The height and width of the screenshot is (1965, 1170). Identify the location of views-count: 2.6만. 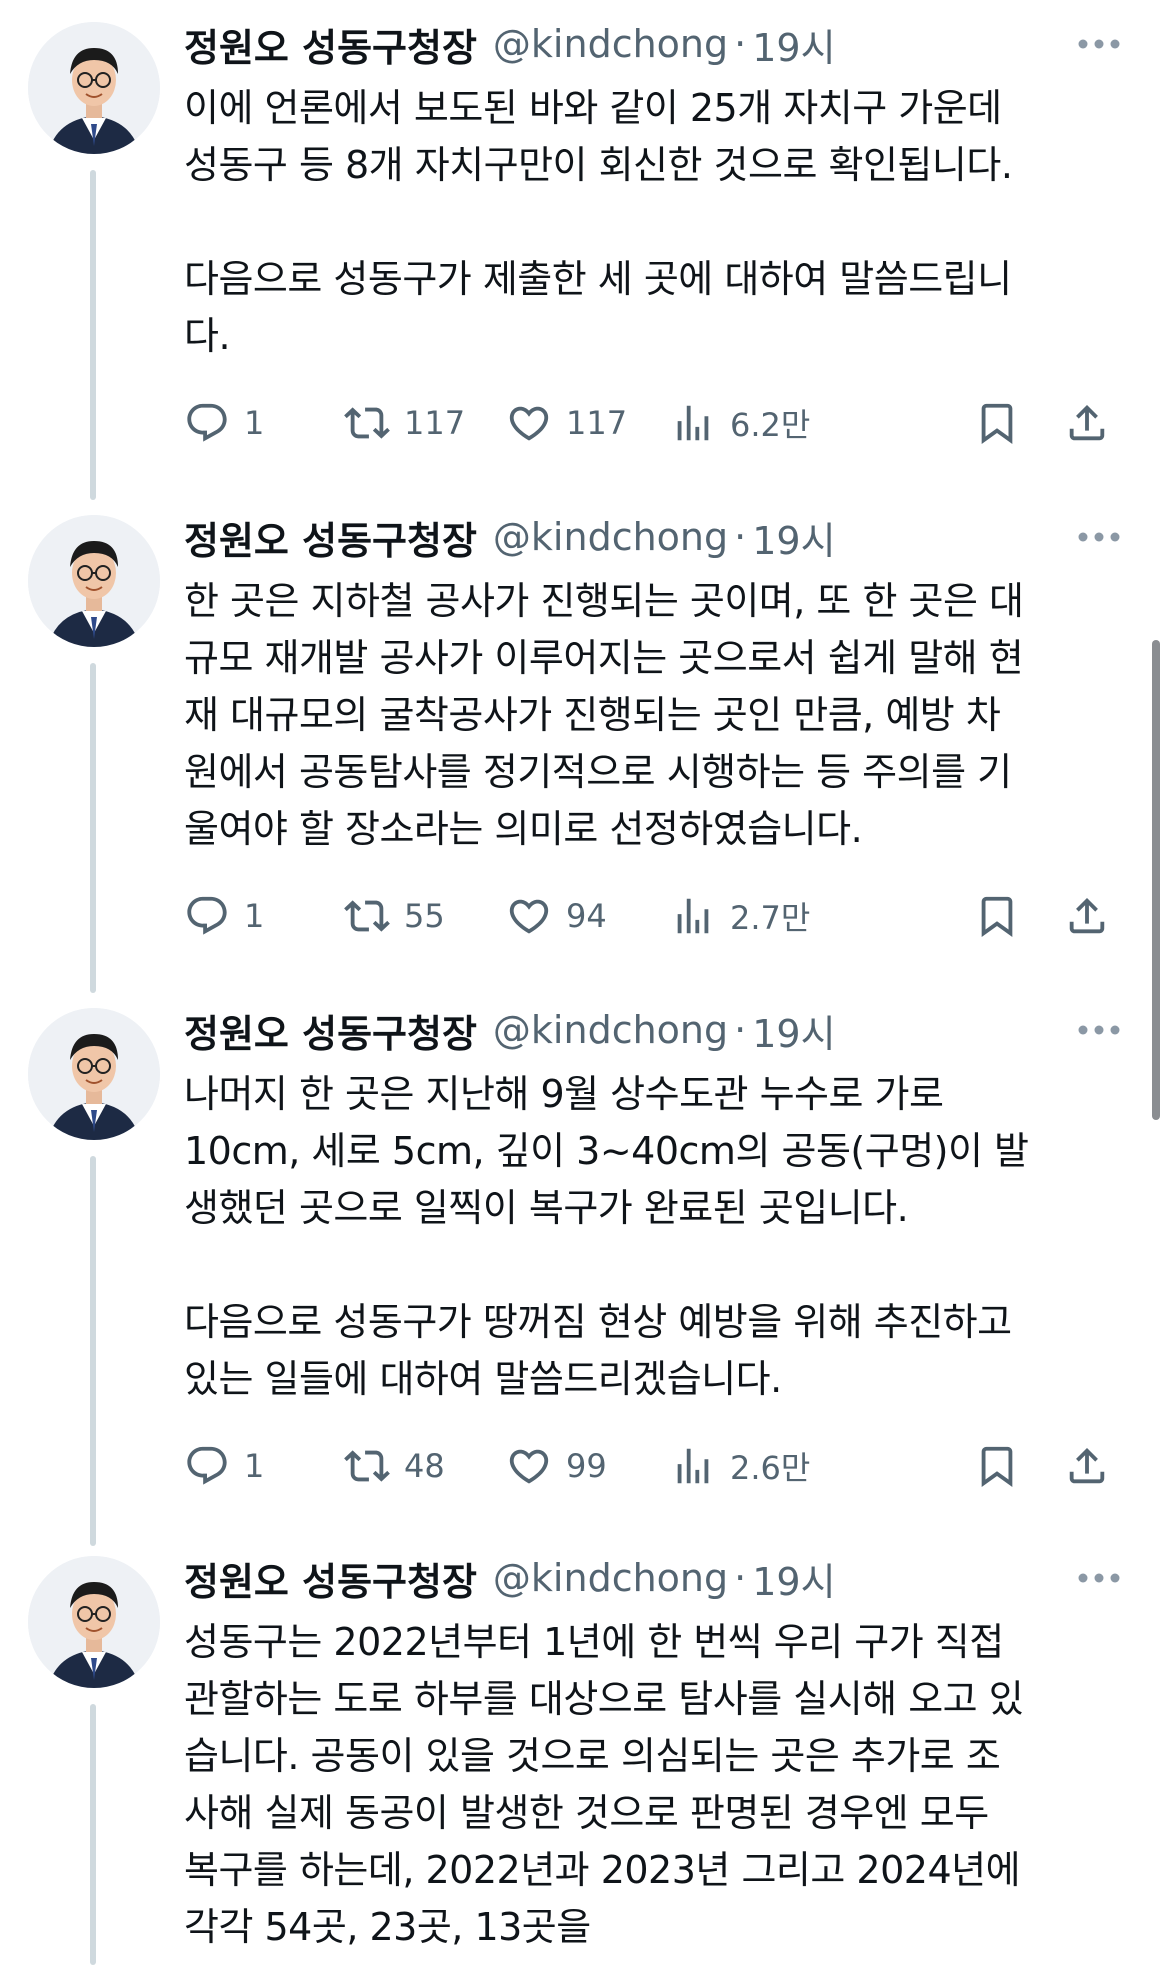
(770, 1468).